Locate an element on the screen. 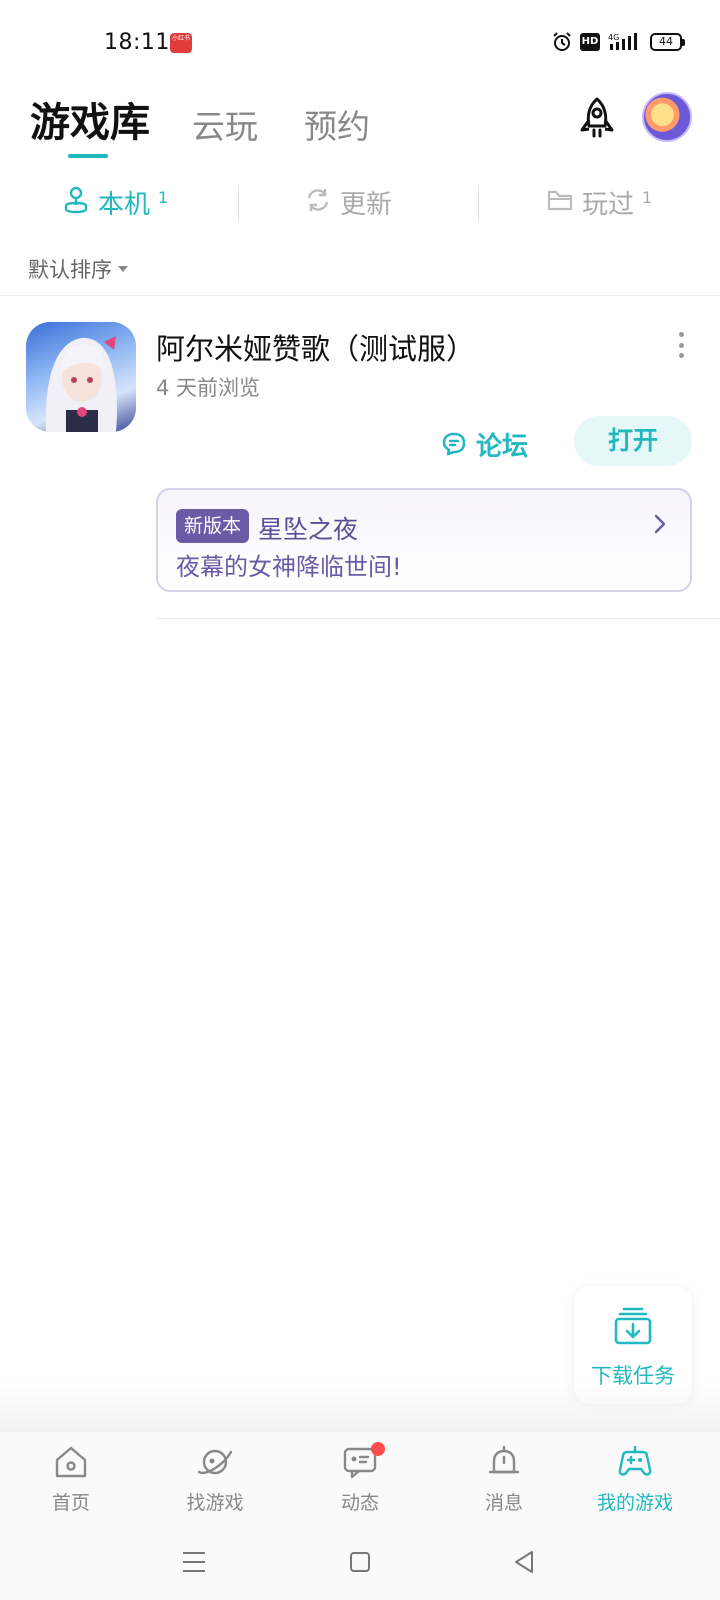 This screenshot has height=1600, width=720. subtab-local-label: 本机 is located at coordinates (124, 205).